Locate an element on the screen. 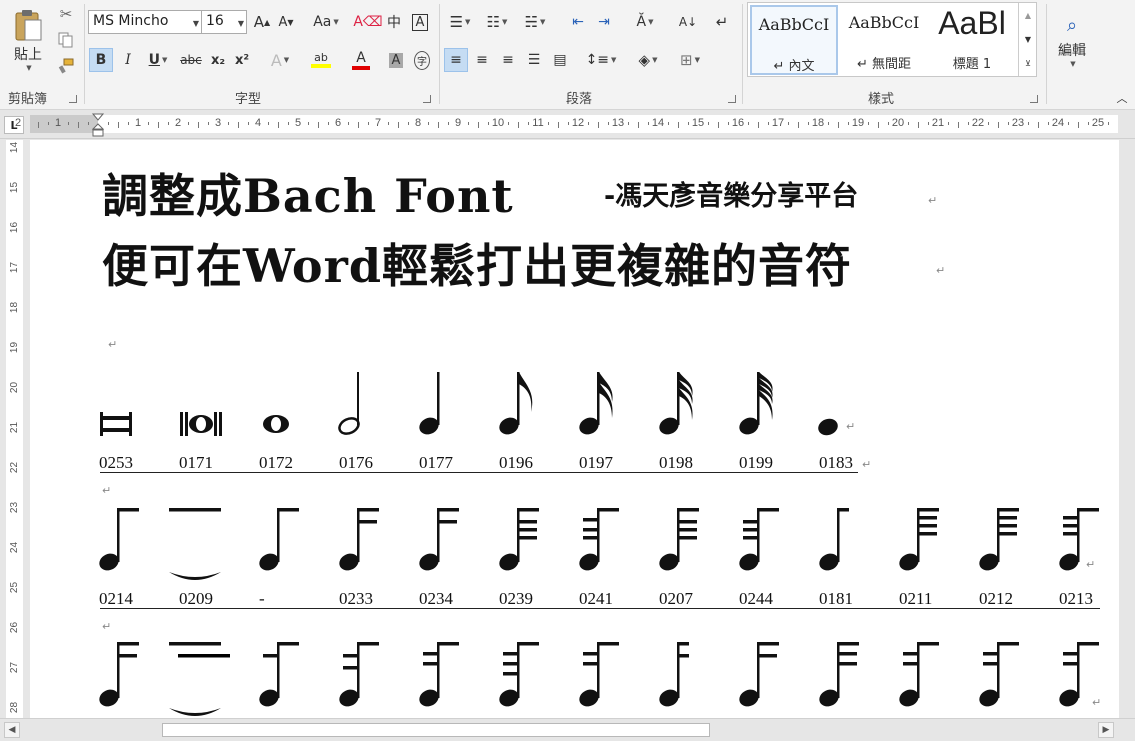 The width and height of the screenshot is (1135, 741). paragraph-launcher-icon is located at coordinates (732, 99).